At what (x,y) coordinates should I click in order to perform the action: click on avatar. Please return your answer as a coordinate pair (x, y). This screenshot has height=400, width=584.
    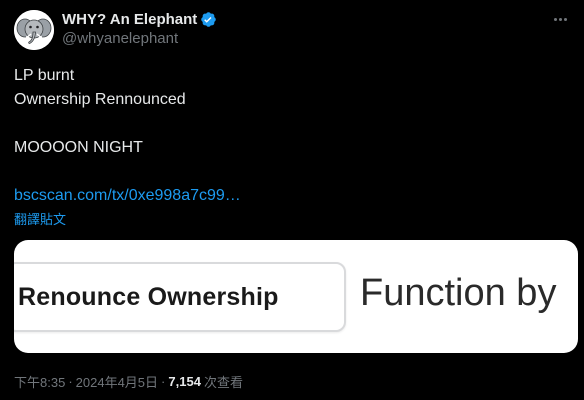
    Looking at the image, I should click on (34, 30).